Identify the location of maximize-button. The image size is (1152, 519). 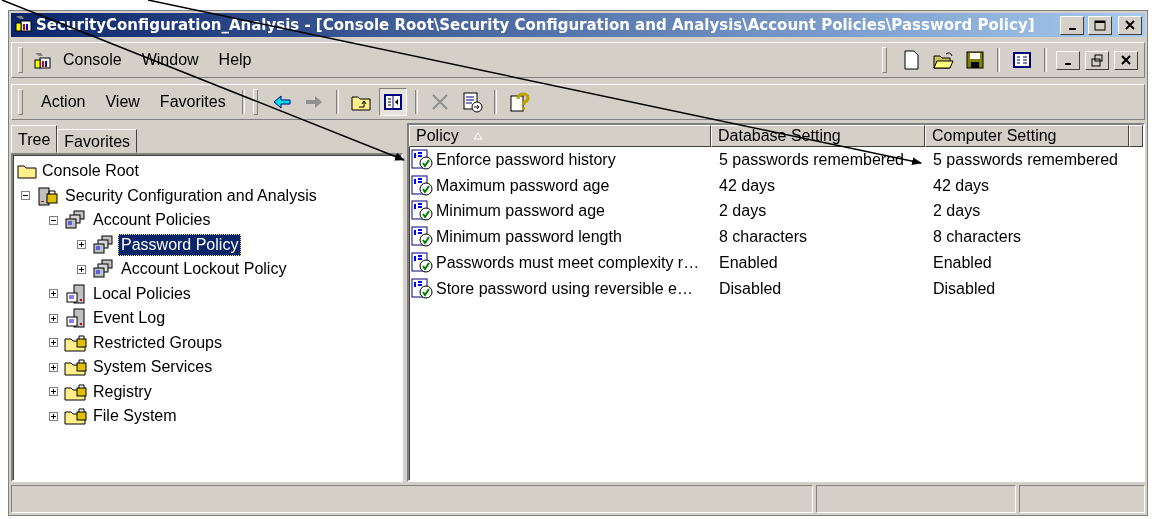
(1100, 25).